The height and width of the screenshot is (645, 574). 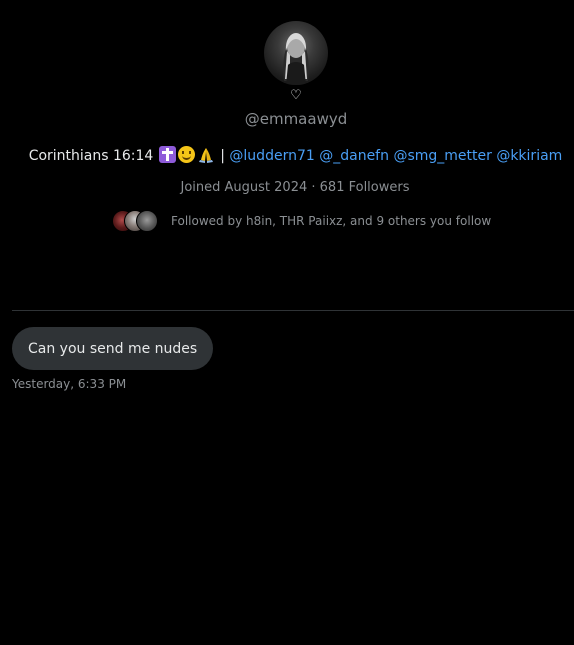 What do you see at coordinates (296, 119) in the screenshot?
I see `profile-handle: @emmaawyd` at bounding box center [296, 119].